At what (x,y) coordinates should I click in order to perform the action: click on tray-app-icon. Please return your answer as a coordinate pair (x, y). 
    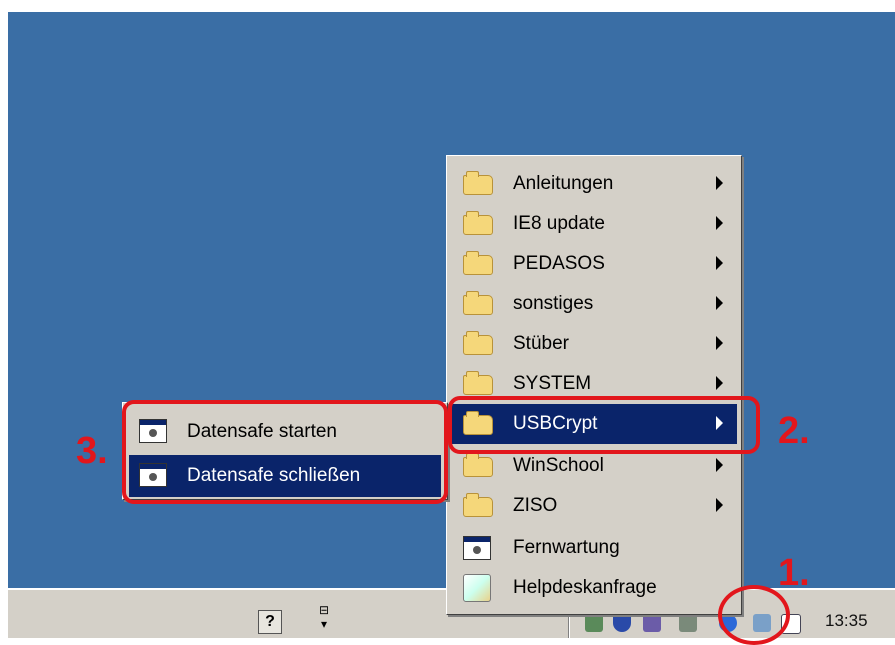
    Looking at the image, I should click on (594, 623).